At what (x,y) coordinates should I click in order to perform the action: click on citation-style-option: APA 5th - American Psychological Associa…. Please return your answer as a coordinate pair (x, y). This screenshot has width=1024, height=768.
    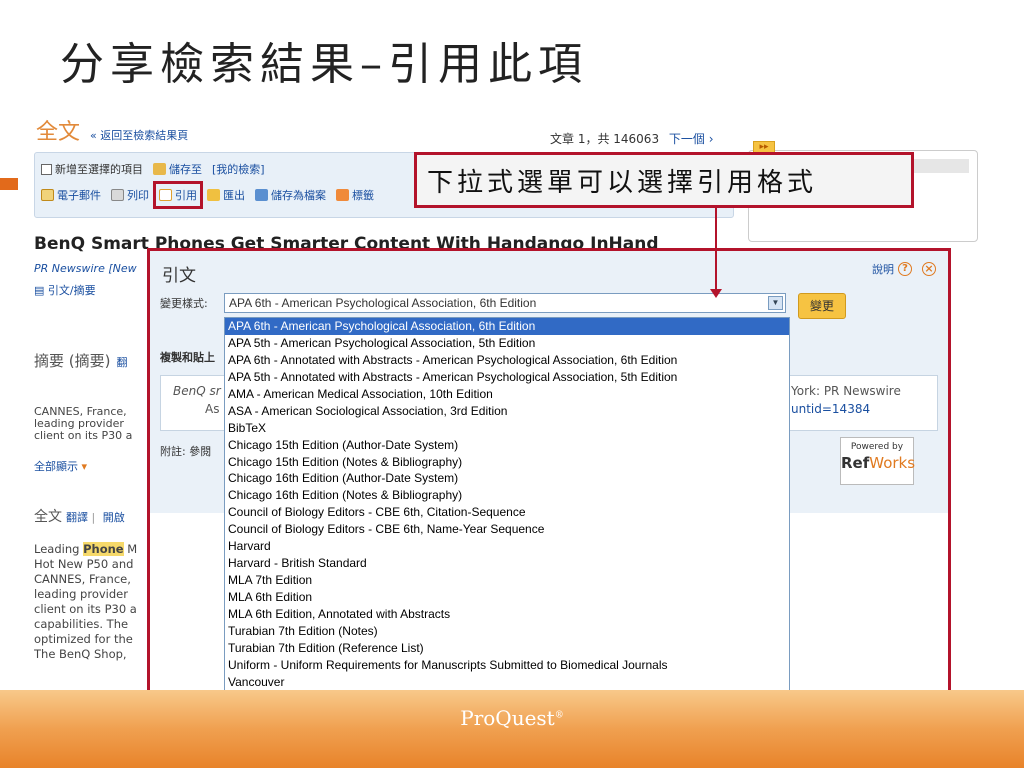
    Looking at the image, I should click on (507, 343).